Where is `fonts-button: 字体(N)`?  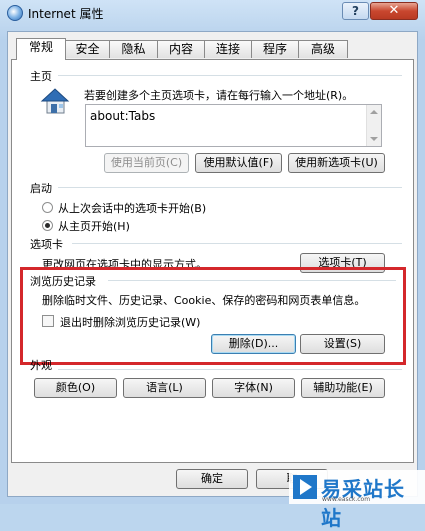
fonts-button: 字体(N) is located at coordinates (253, 388).